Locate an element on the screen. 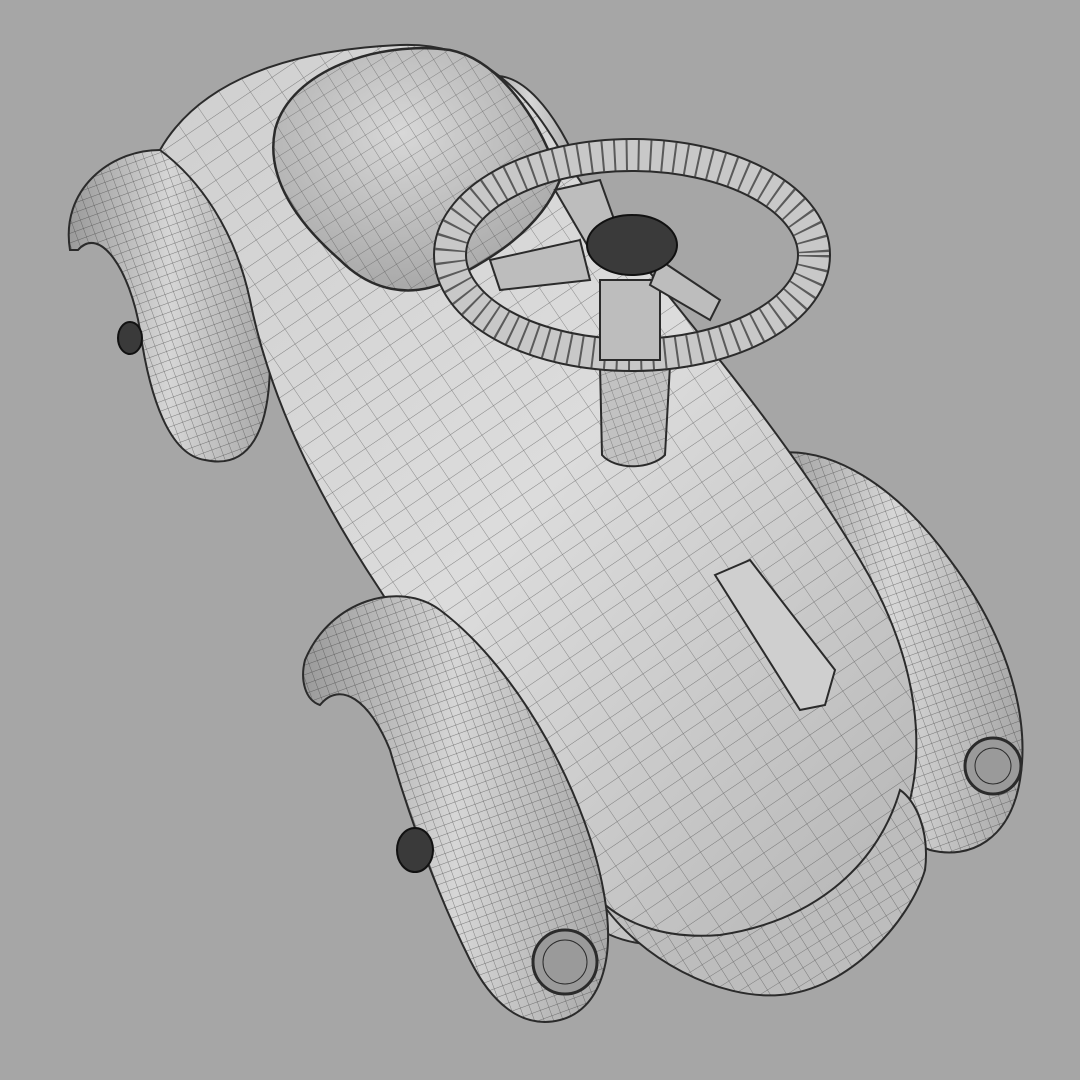 This screenshot has height=1080, width=1080. steering-column is located at coordinates (635, 416).